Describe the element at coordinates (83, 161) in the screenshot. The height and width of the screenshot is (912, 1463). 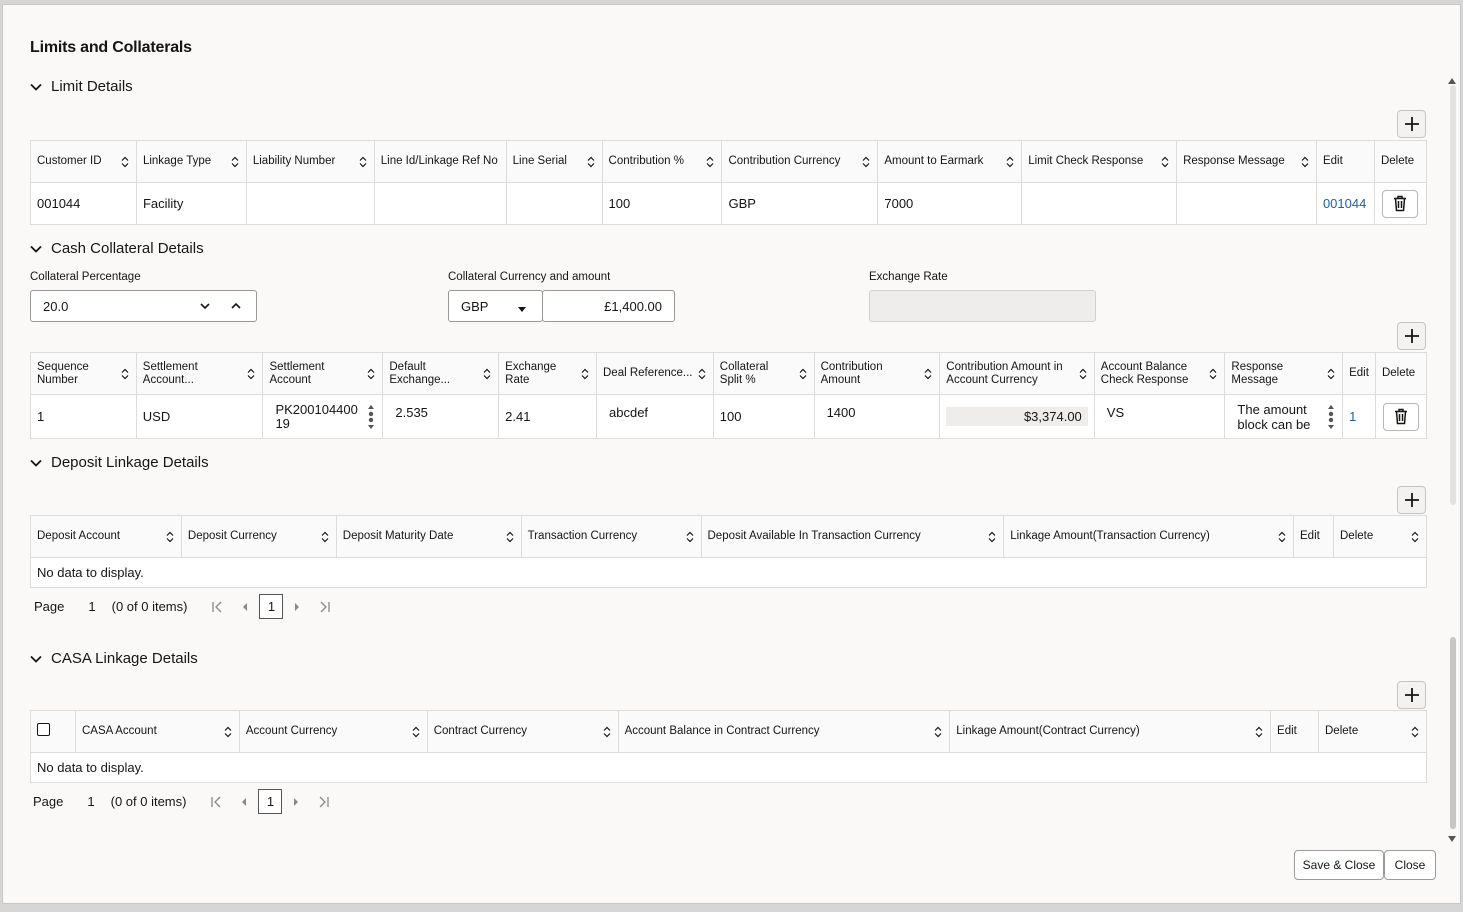
I see `col-customer-id: Customer ID` at that location.